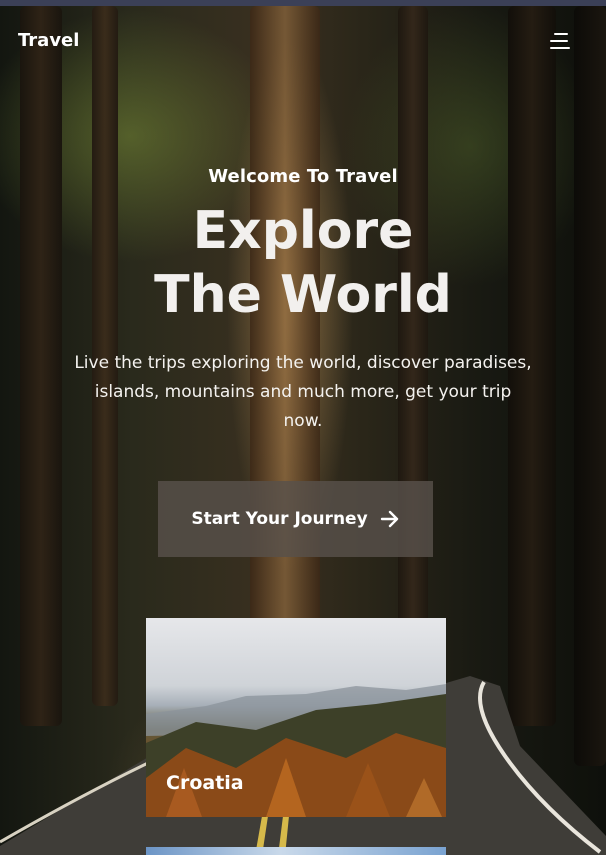  What do you see at coordinates (303, 263) in the screenshot?
I see `page-title: Explore The World` at bounding box center [303, 263].